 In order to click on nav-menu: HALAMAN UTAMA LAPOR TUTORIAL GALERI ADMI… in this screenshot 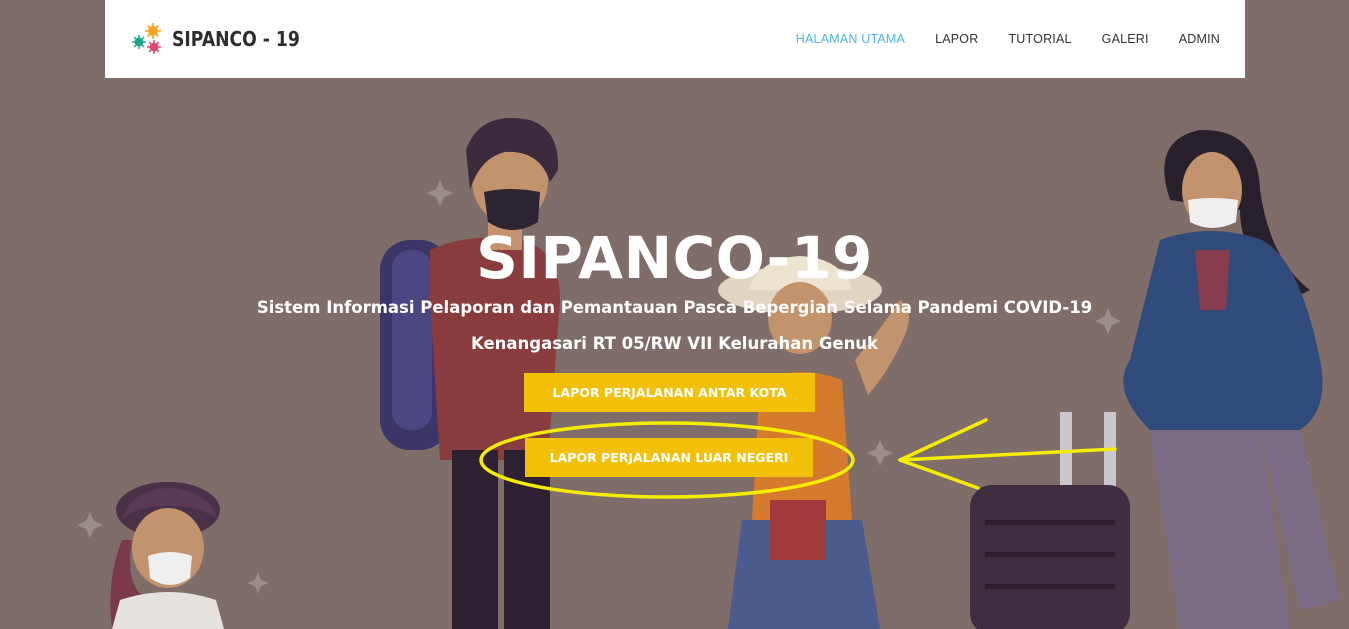, I will do `click(993, 39)`.